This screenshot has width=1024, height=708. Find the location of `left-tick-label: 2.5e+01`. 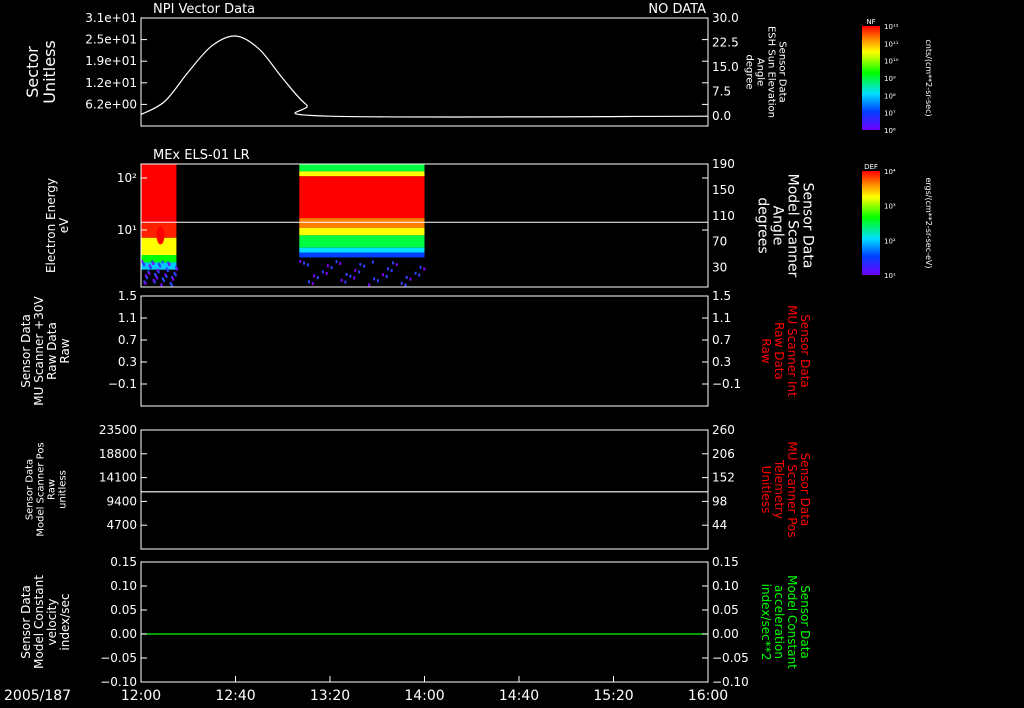

left-tick-label: 2.5e+01 is located at coordinates (111, 40).